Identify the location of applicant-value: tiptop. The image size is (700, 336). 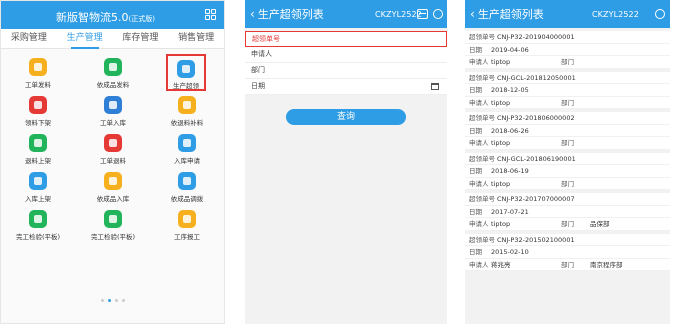
(501, 62).